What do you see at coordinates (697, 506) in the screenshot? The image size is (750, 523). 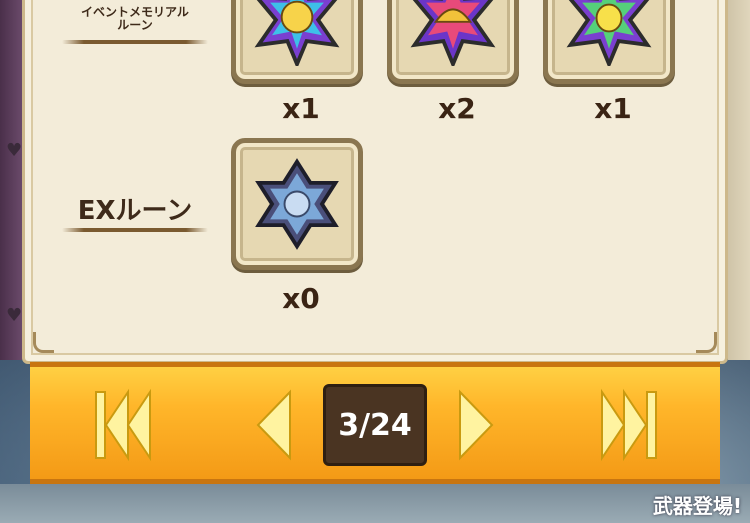 I see `background-banner-text: 武器登場!` at bounding box center [697, 506].